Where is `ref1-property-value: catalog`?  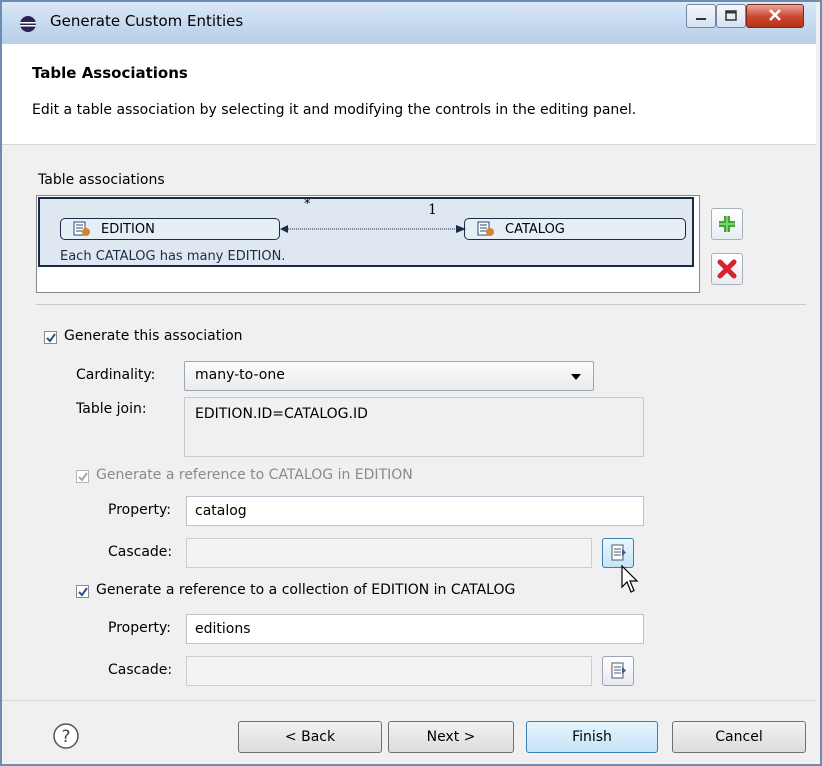 ref1-property-value: catalog is located at coordinates (221, 511).